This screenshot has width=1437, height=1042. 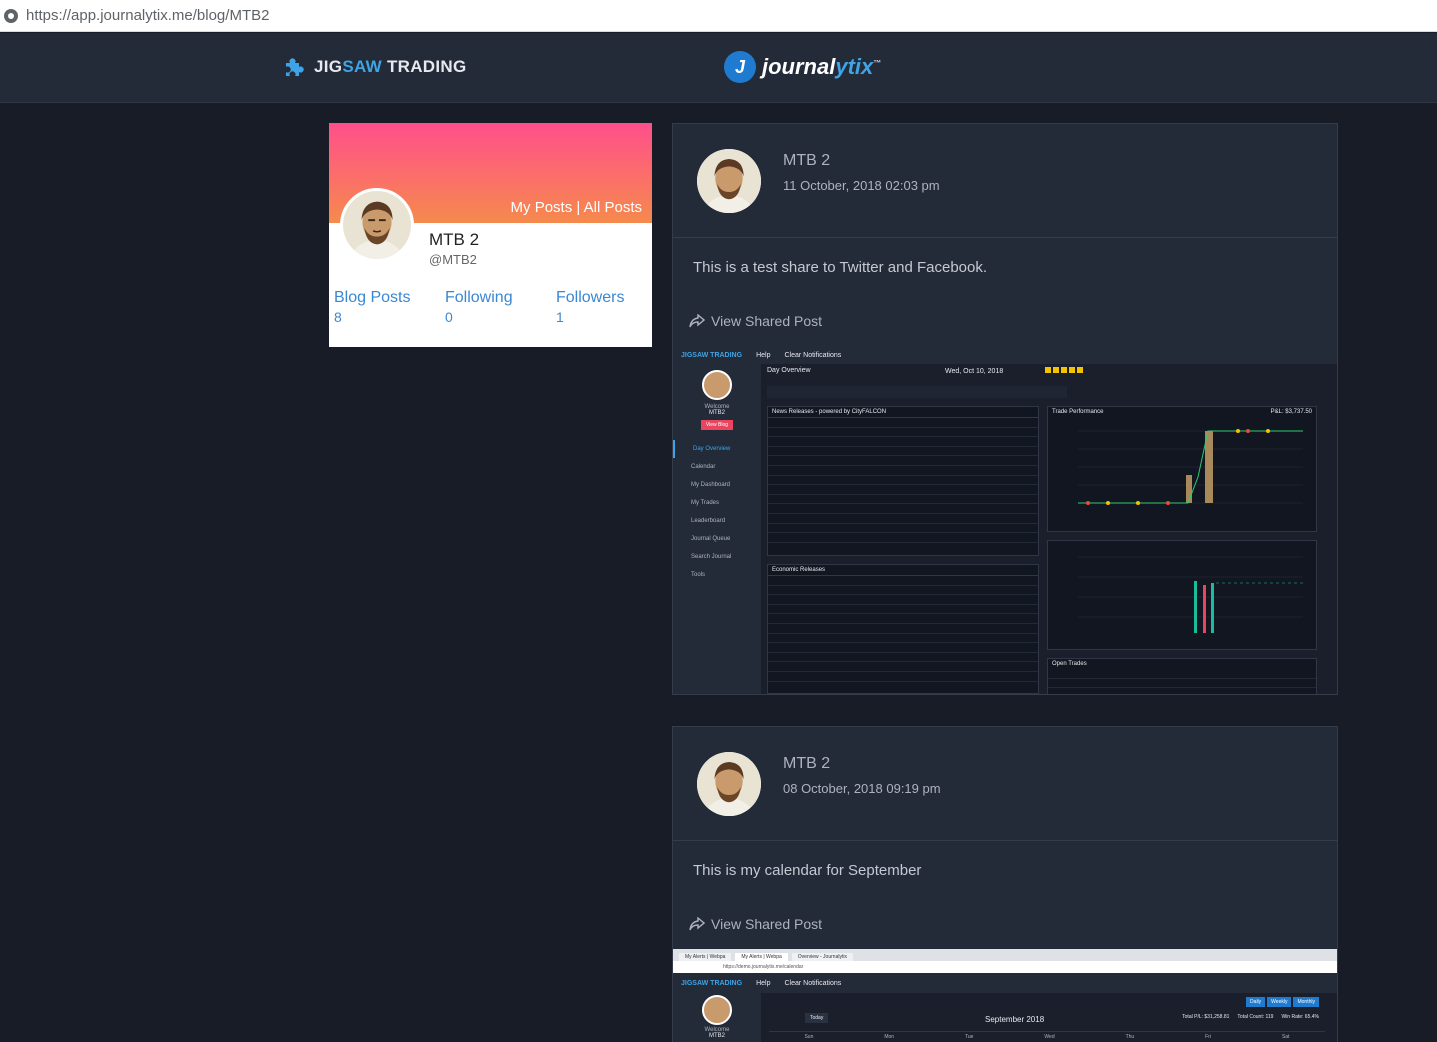 I want to click on site-header: JIGSAW TRADING J journalytix™, so click(x=718, y=68).